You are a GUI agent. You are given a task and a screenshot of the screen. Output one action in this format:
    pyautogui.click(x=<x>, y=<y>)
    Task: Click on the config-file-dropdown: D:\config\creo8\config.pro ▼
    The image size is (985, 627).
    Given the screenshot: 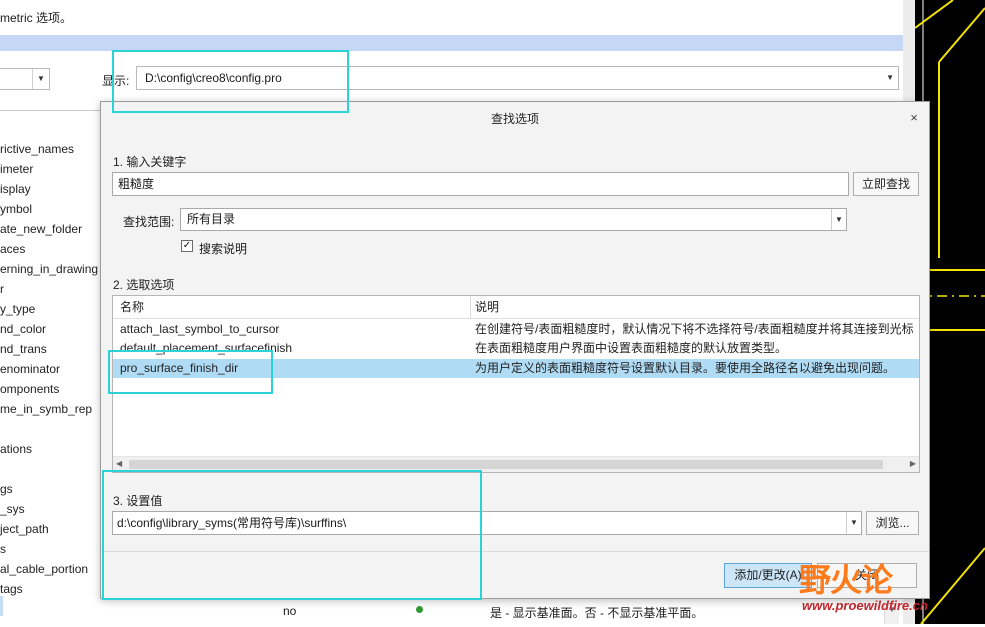 What is the action you would take?
    pyautogui.click(x=517, y=78)
    